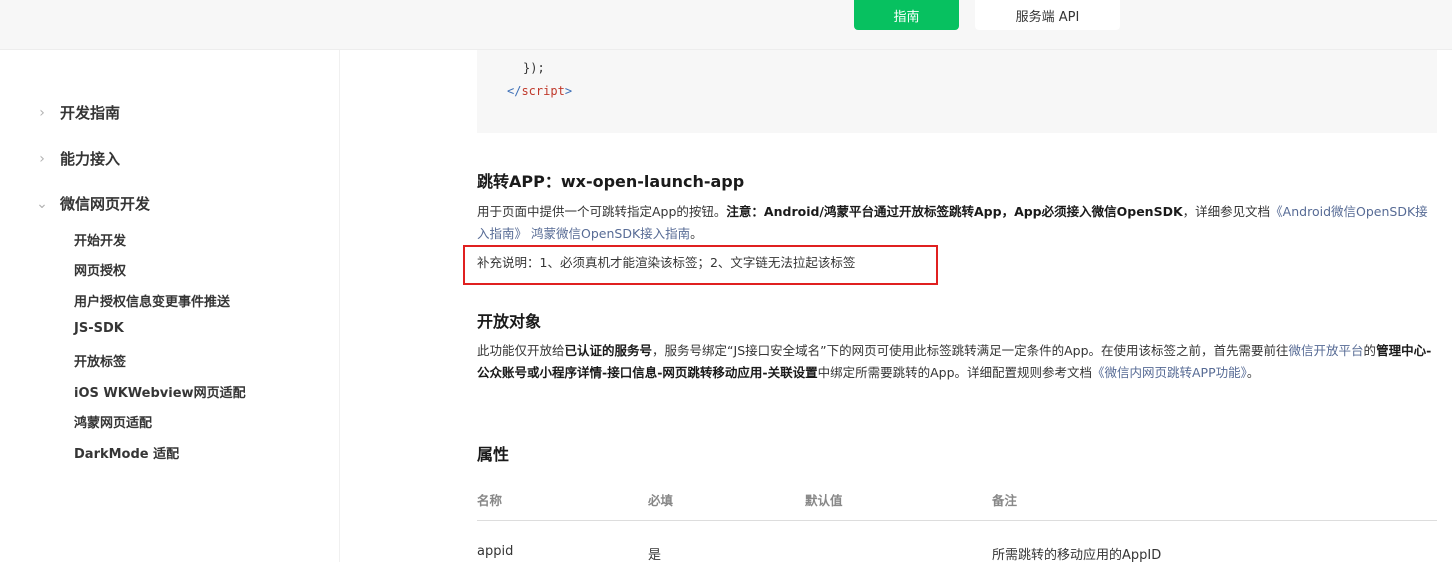  Describe the element at coordinates (1005, 500) in the screenshot. I see `column-header-note: 备注` at that location.